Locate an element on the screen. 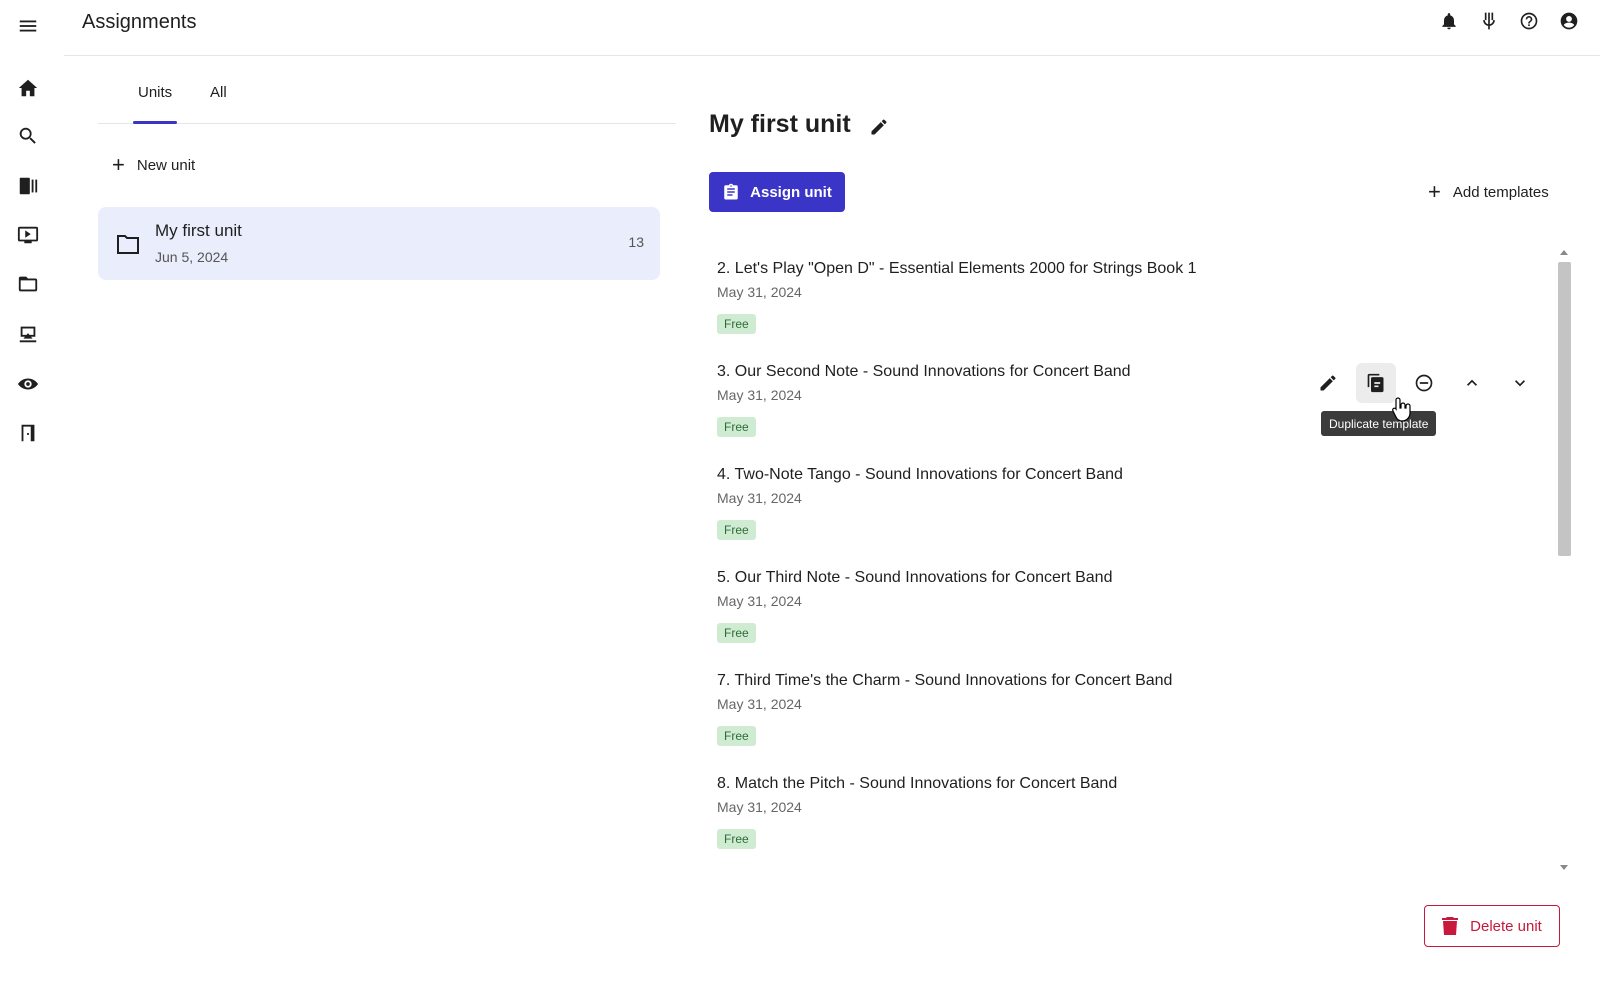 The width and height of the screenshot is (1600, 985). unit-date: Jun 5, 2024 is located at coordinates (192, 257).